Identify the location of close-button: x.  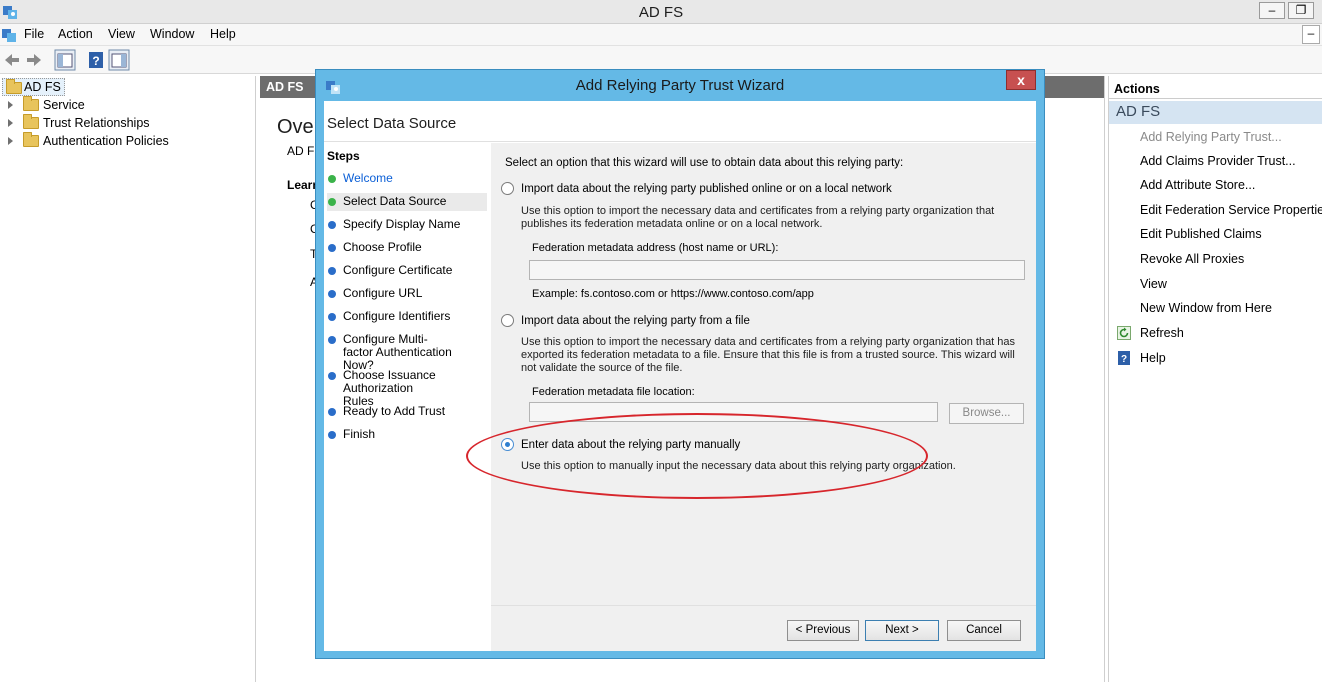
(1021, 80).